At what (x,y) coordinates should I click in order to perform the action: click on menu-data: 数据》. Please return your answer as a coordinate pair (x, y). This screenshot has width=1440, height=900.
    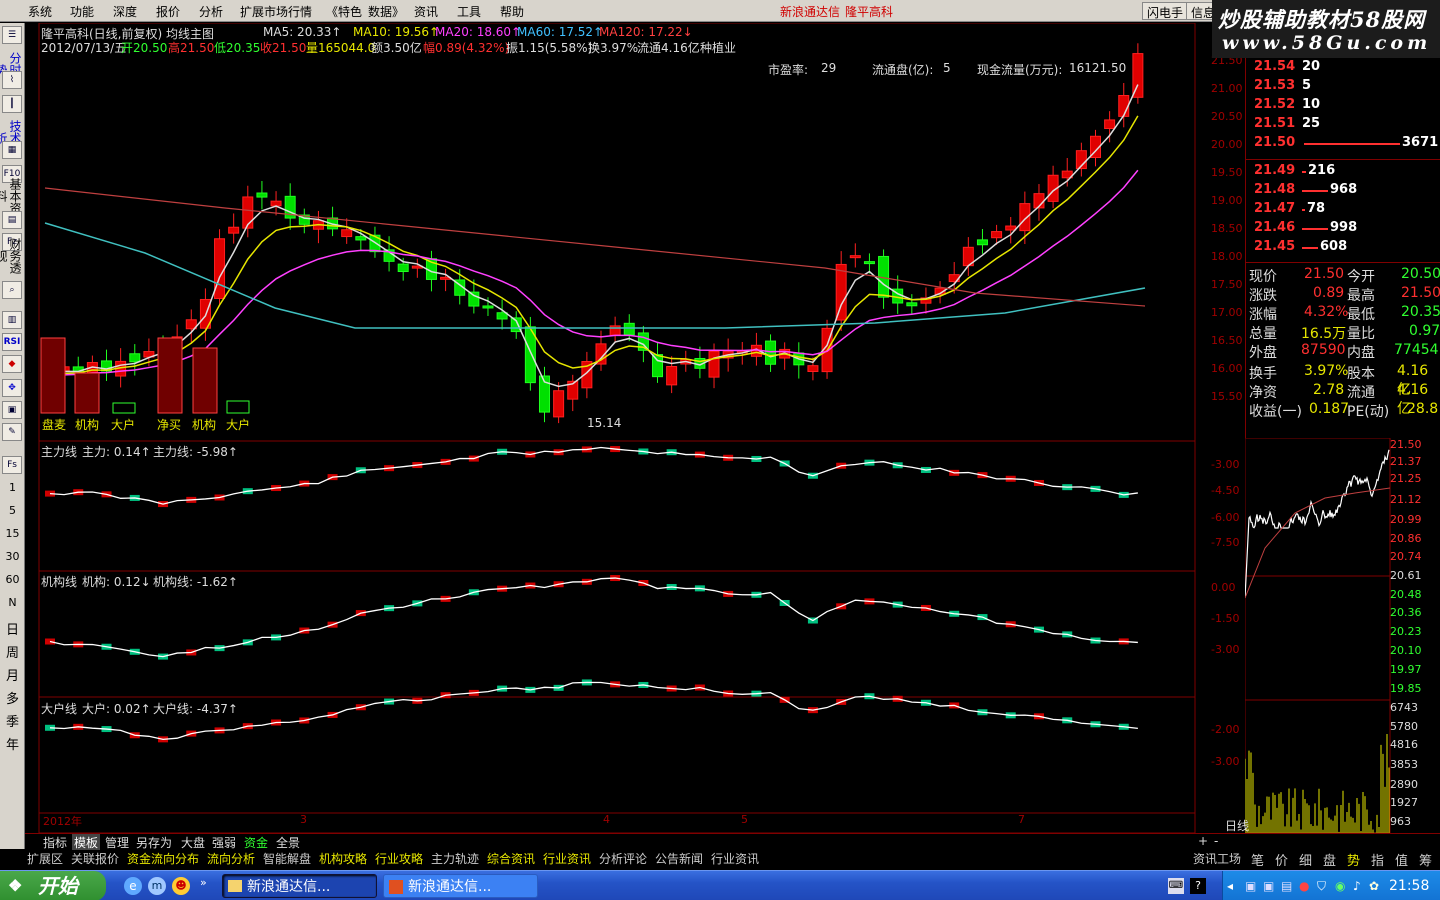
    Looking at the image, I should click on (386, 11).